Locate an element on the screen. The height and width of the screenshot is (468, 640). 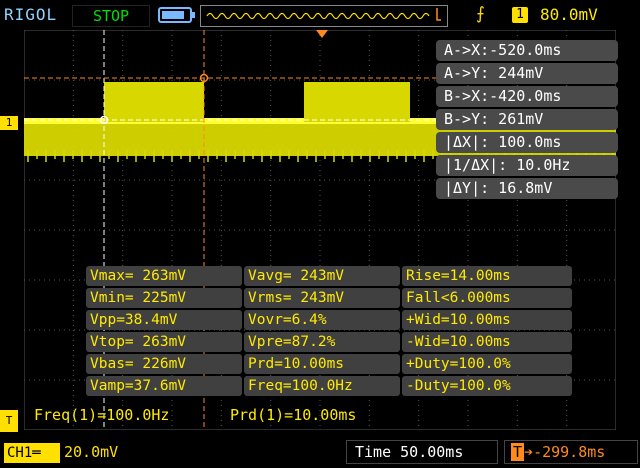
trigger-offset-readout: T ➔-299.8ms is located at coordinates (571, 452).